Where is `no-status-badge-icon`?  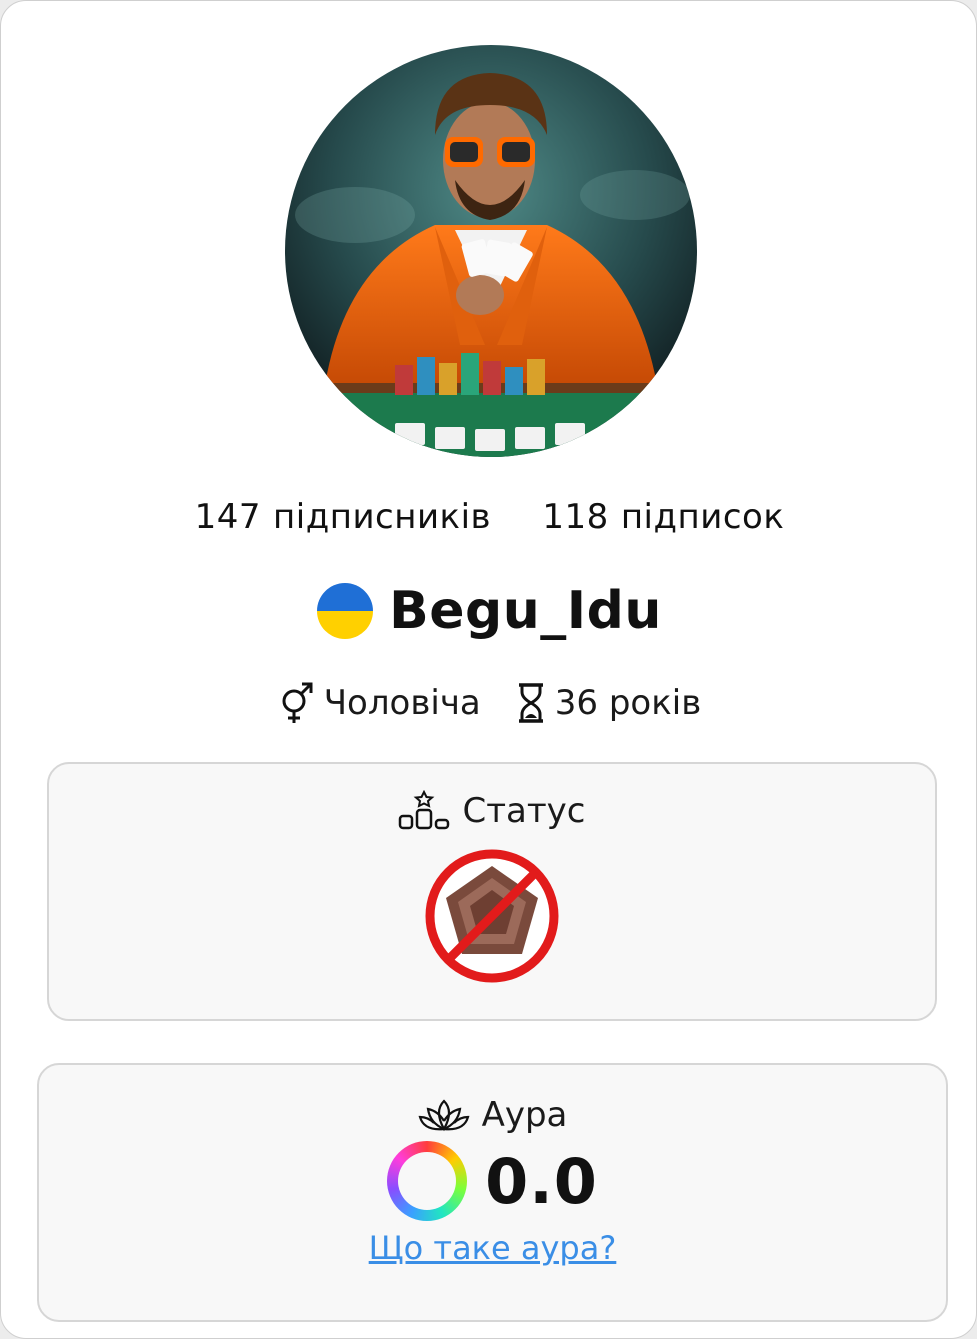 no-status-badge-icon is located at coordinates (492, 916).